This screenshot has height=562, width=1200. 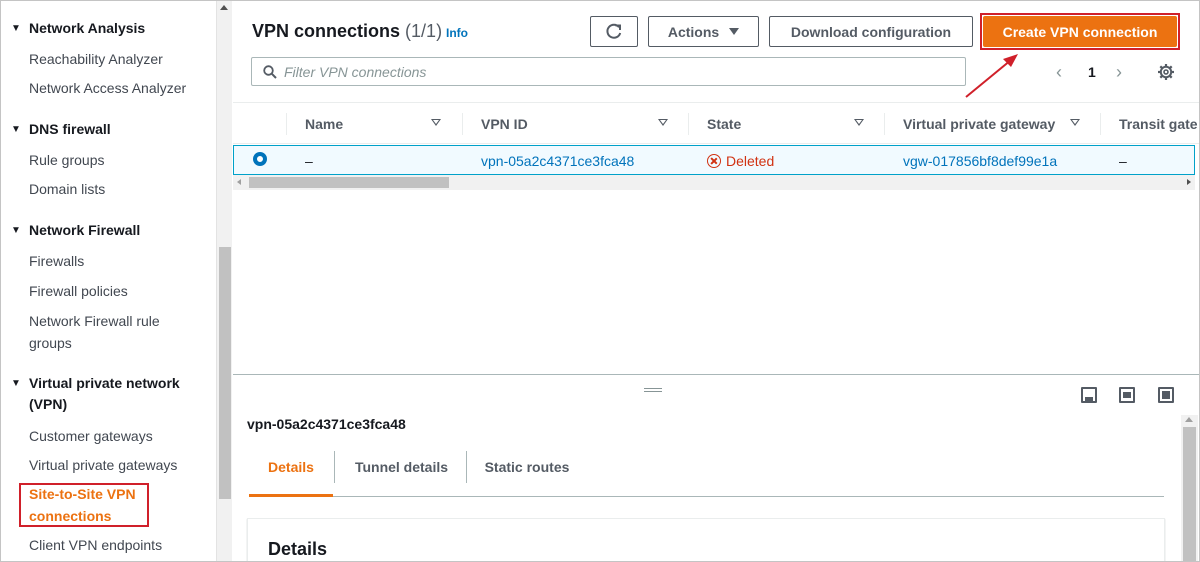 What do you see at coordinates (347, 31) in the screenshot?
I see `page-title: VPN connections (1/1)` at bounding box center [347, 31].